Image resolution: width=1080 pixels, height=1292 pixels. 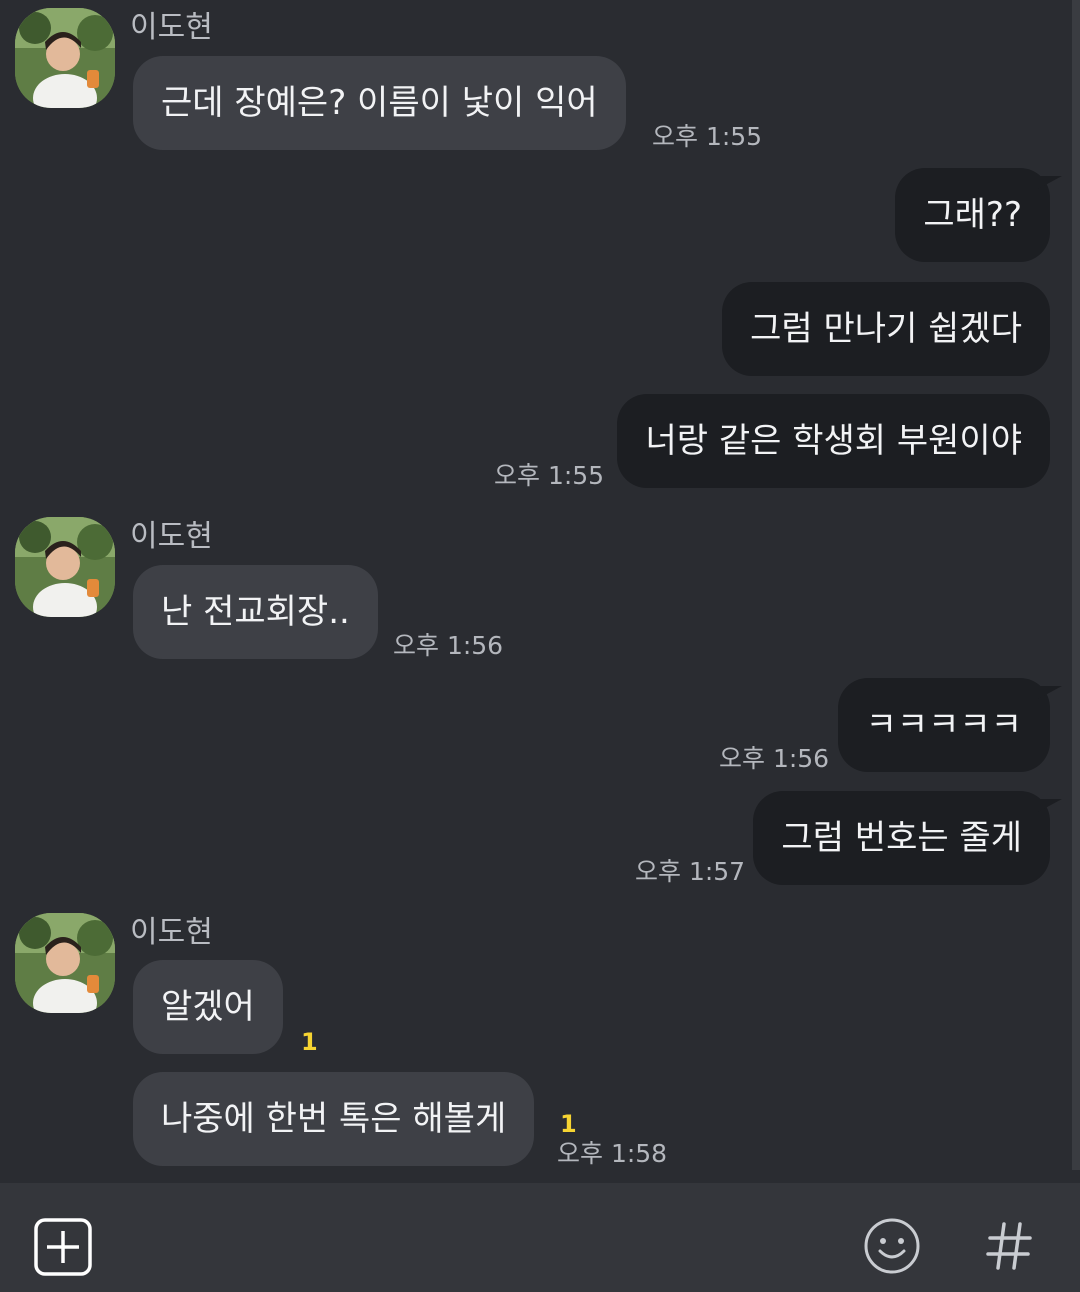 What do you see at coordinates (833, 441) in the screenshot?
I see `message-bubble: 너랑 같은 학생회 부원이야` at bounding box center [833, 441].